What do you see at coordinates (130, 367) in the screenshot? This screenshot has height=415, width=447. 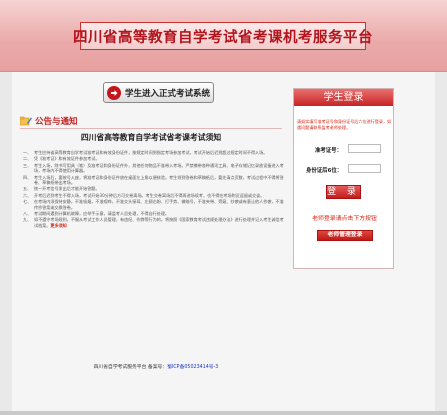 I see `footer-prefix: 四川省自学考试服务平台 备案号：` at bounding box center [130, 367].